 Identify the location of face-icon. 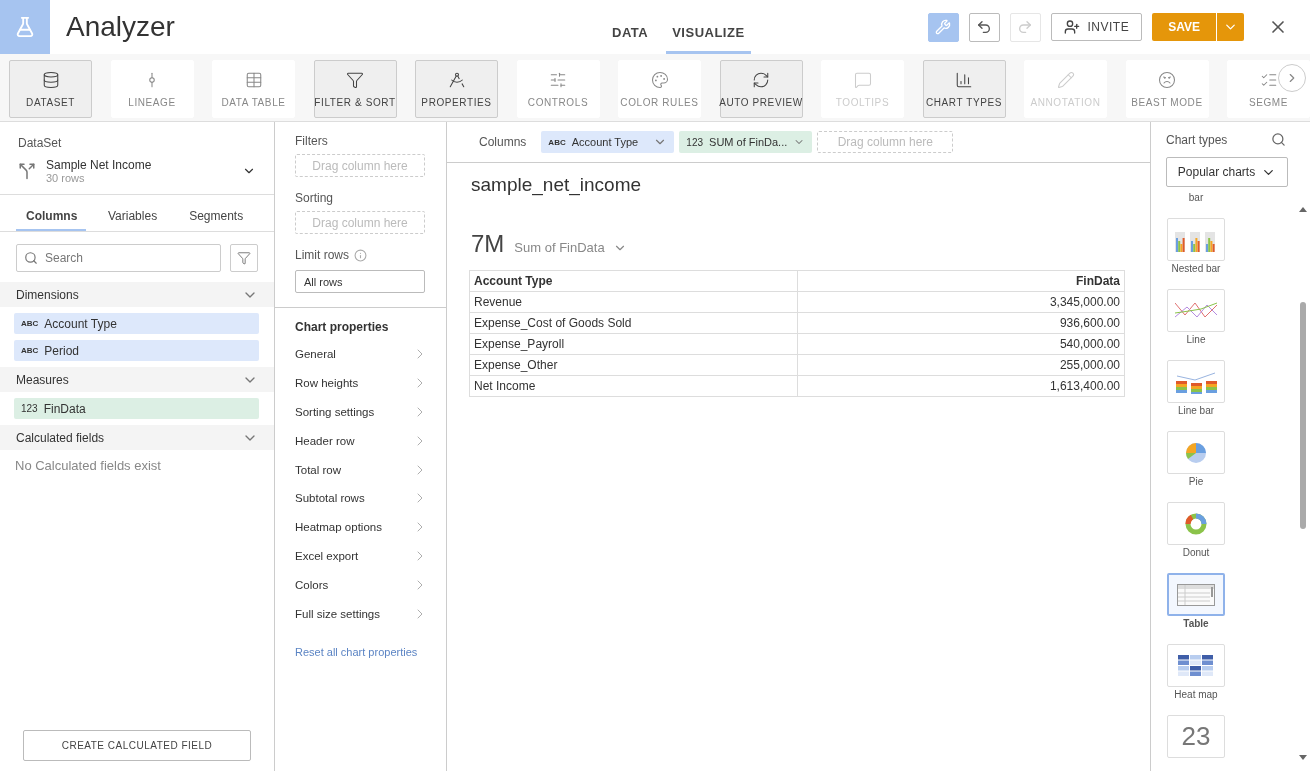
(1167, 79).